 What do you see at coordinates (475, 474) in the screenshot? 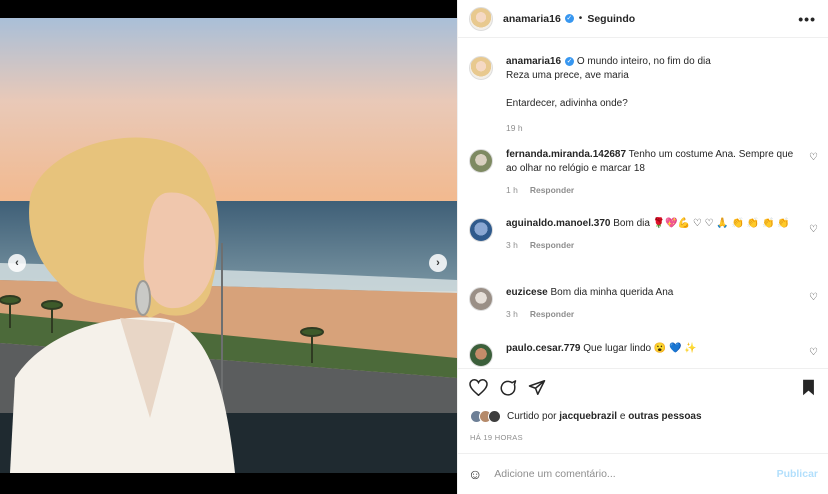
I see `emoji-icon: ☺` at bounding box center [475, 474].